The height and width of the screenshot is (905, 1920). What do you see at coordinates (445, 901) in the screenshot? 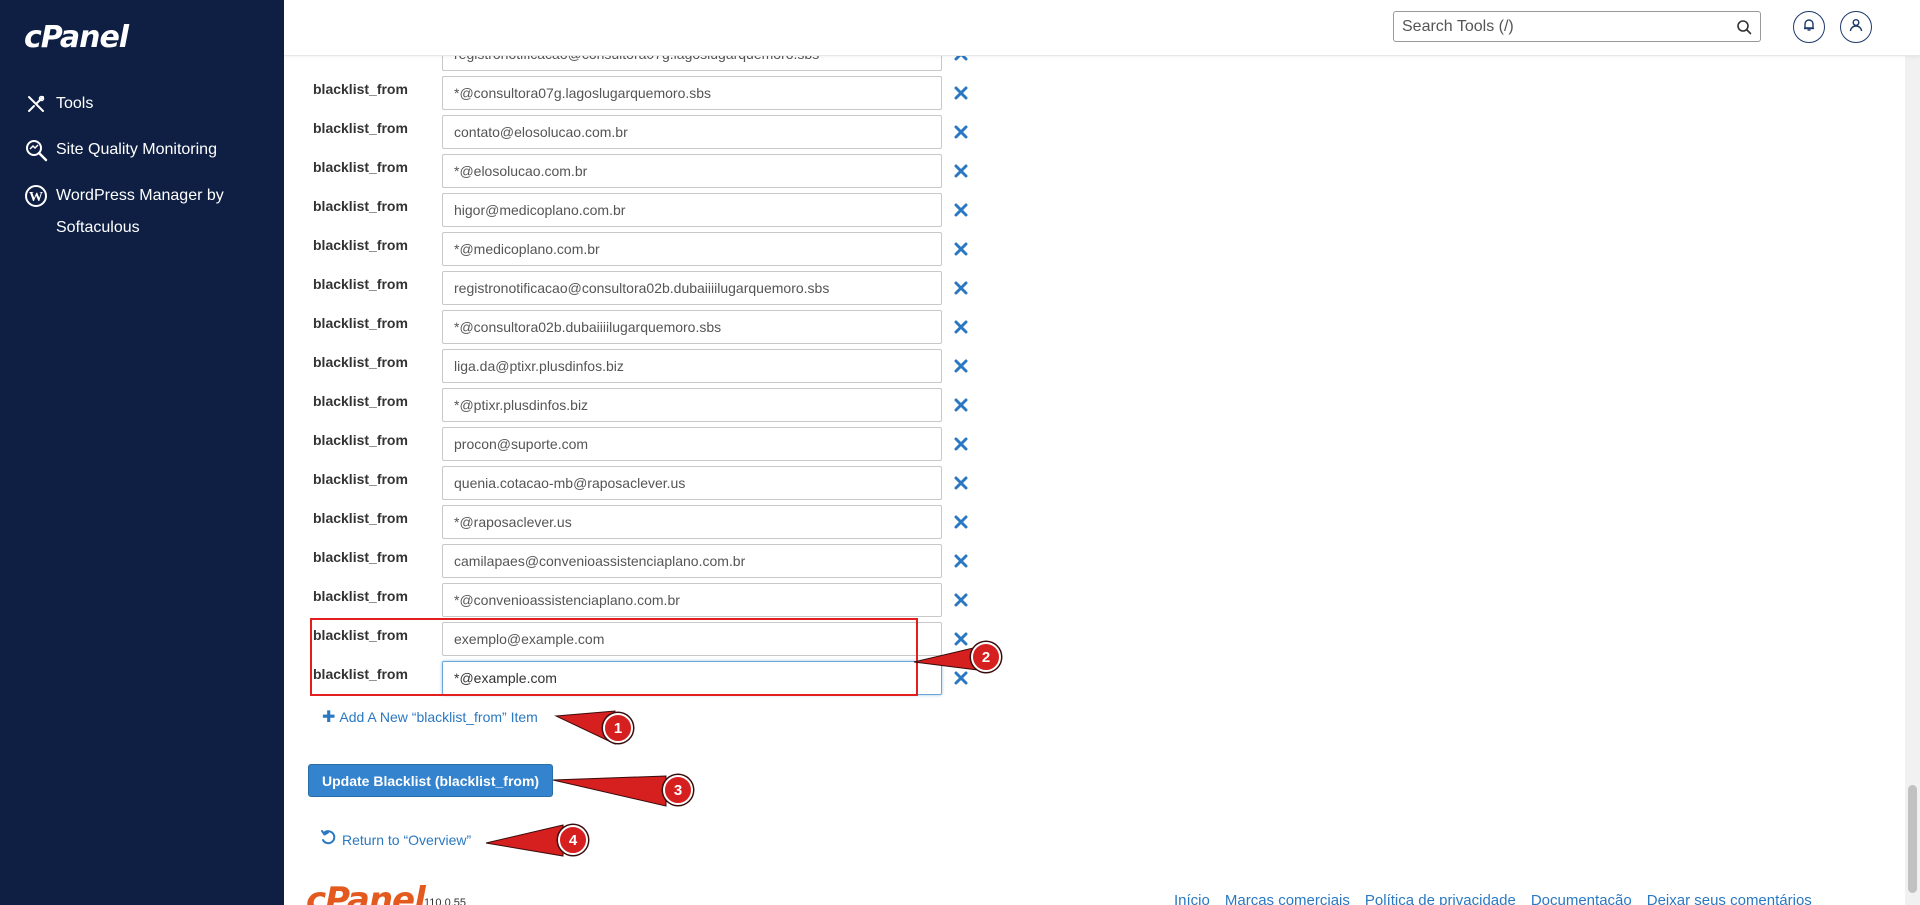
I see `footer-version: 110.0.55` at bounding box center [445, 901].